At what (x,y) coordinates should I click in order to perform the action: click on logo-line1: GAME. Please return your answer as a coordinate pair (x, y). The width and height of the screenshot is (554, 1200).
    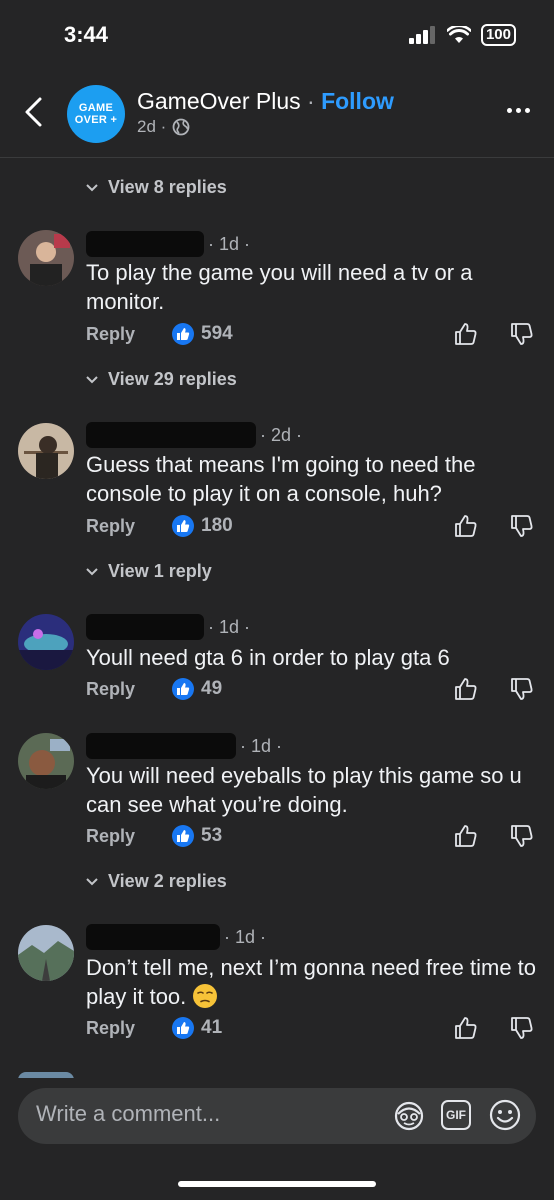
    Looking at the image, I should click on (96, 108).